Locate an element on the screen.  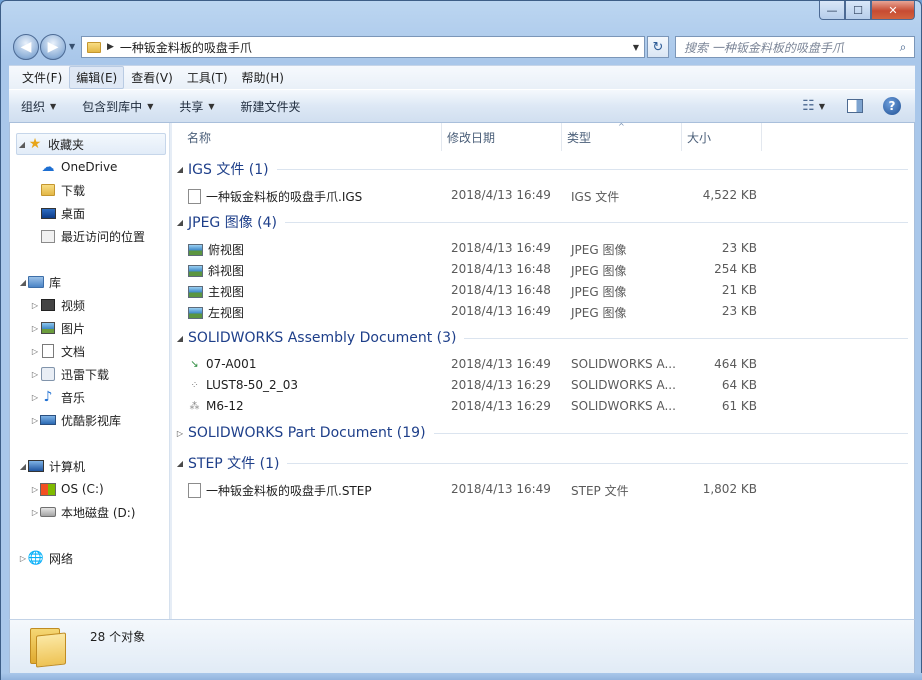
help-icon: ? is located at coordinates (892, 106).